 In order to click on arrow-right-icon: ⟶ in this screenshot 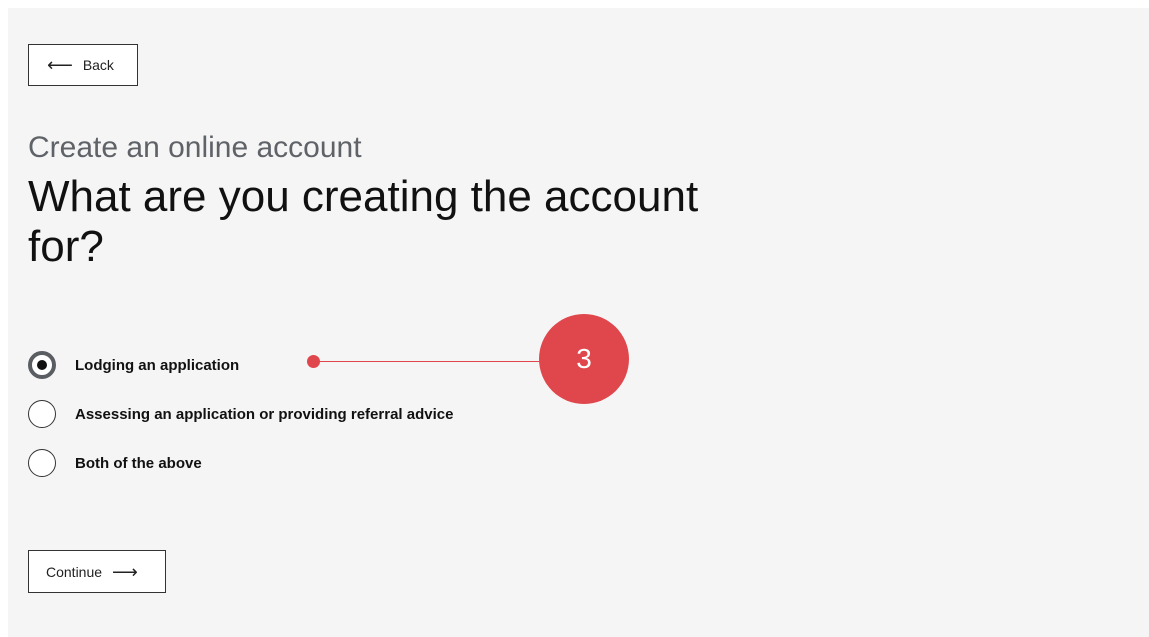, I will do `click(125, 571)`.